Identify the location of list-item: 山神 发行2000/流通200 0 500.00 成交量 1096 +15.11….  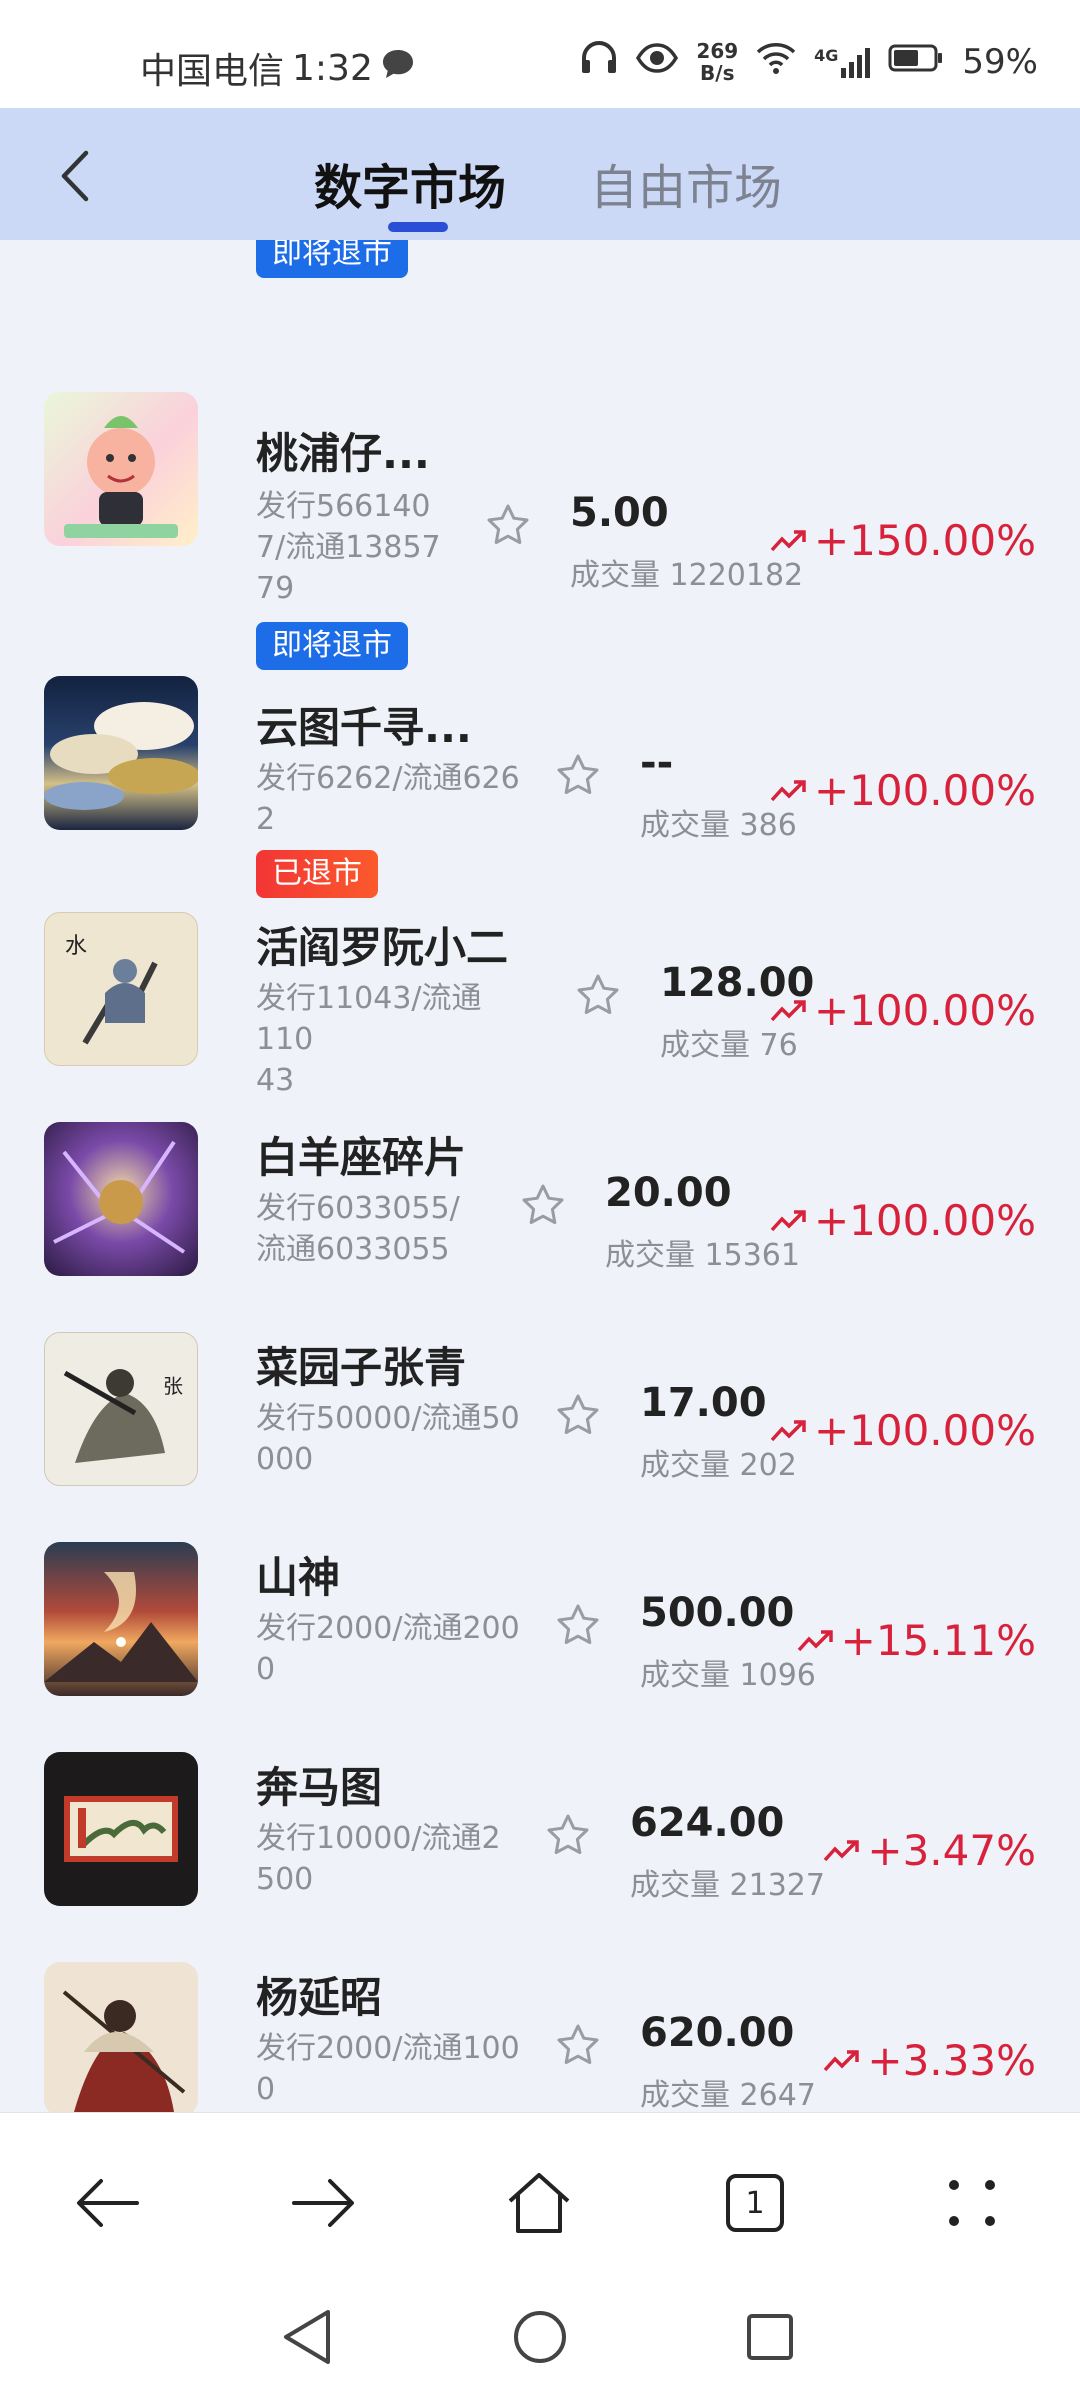
(540, 1611).